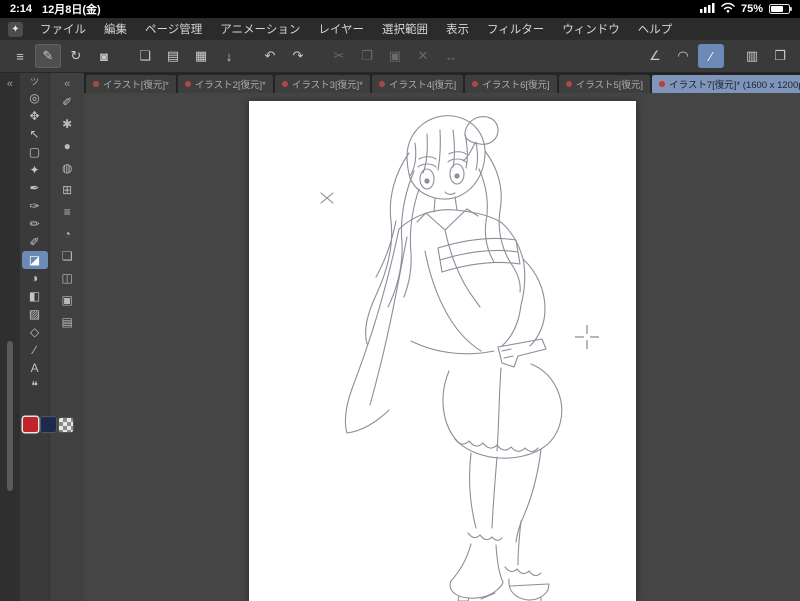 This screenshot has height=601, width=800. I want to click on color-set-icon: ⊞, so click(67, 190).